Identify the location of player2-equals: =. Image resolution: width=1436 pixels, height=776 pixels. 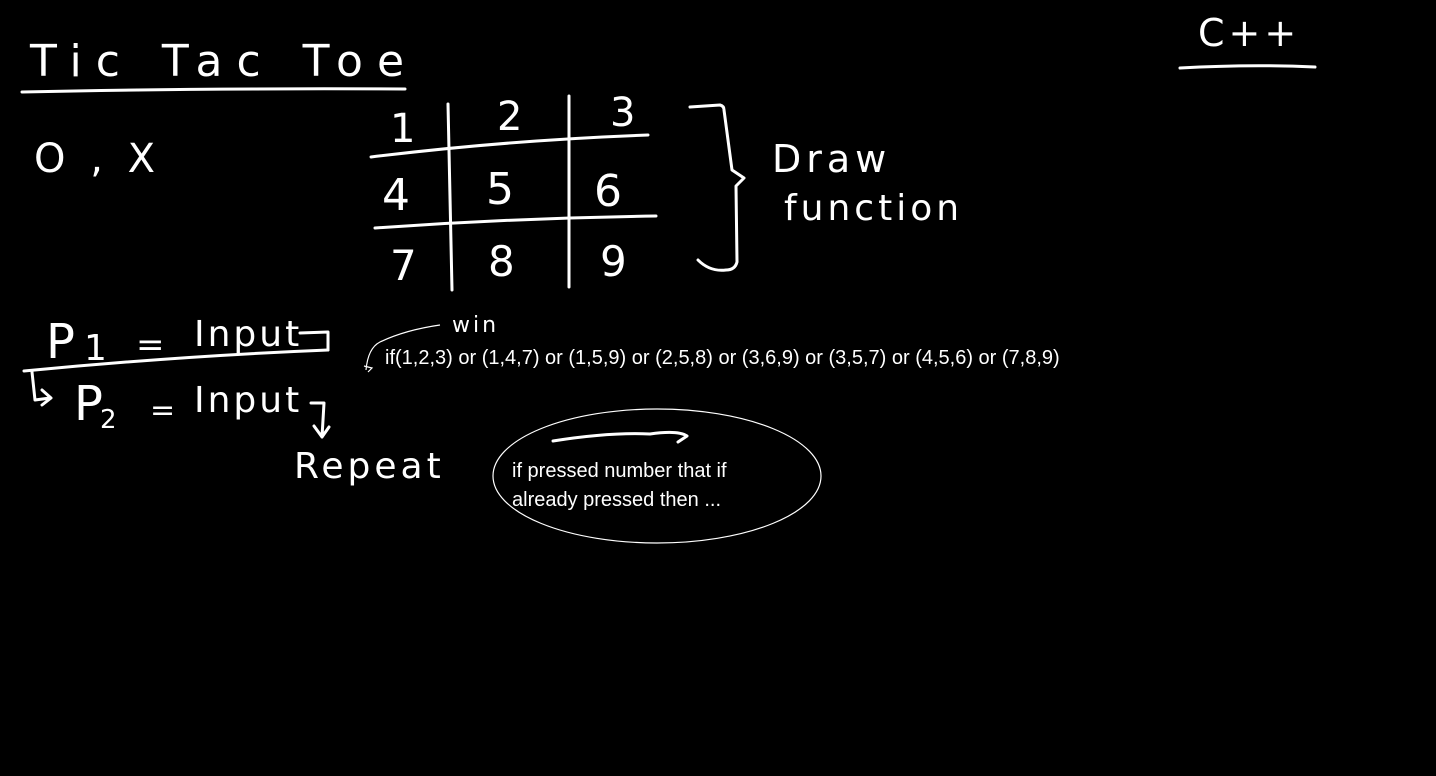
(162, 410).